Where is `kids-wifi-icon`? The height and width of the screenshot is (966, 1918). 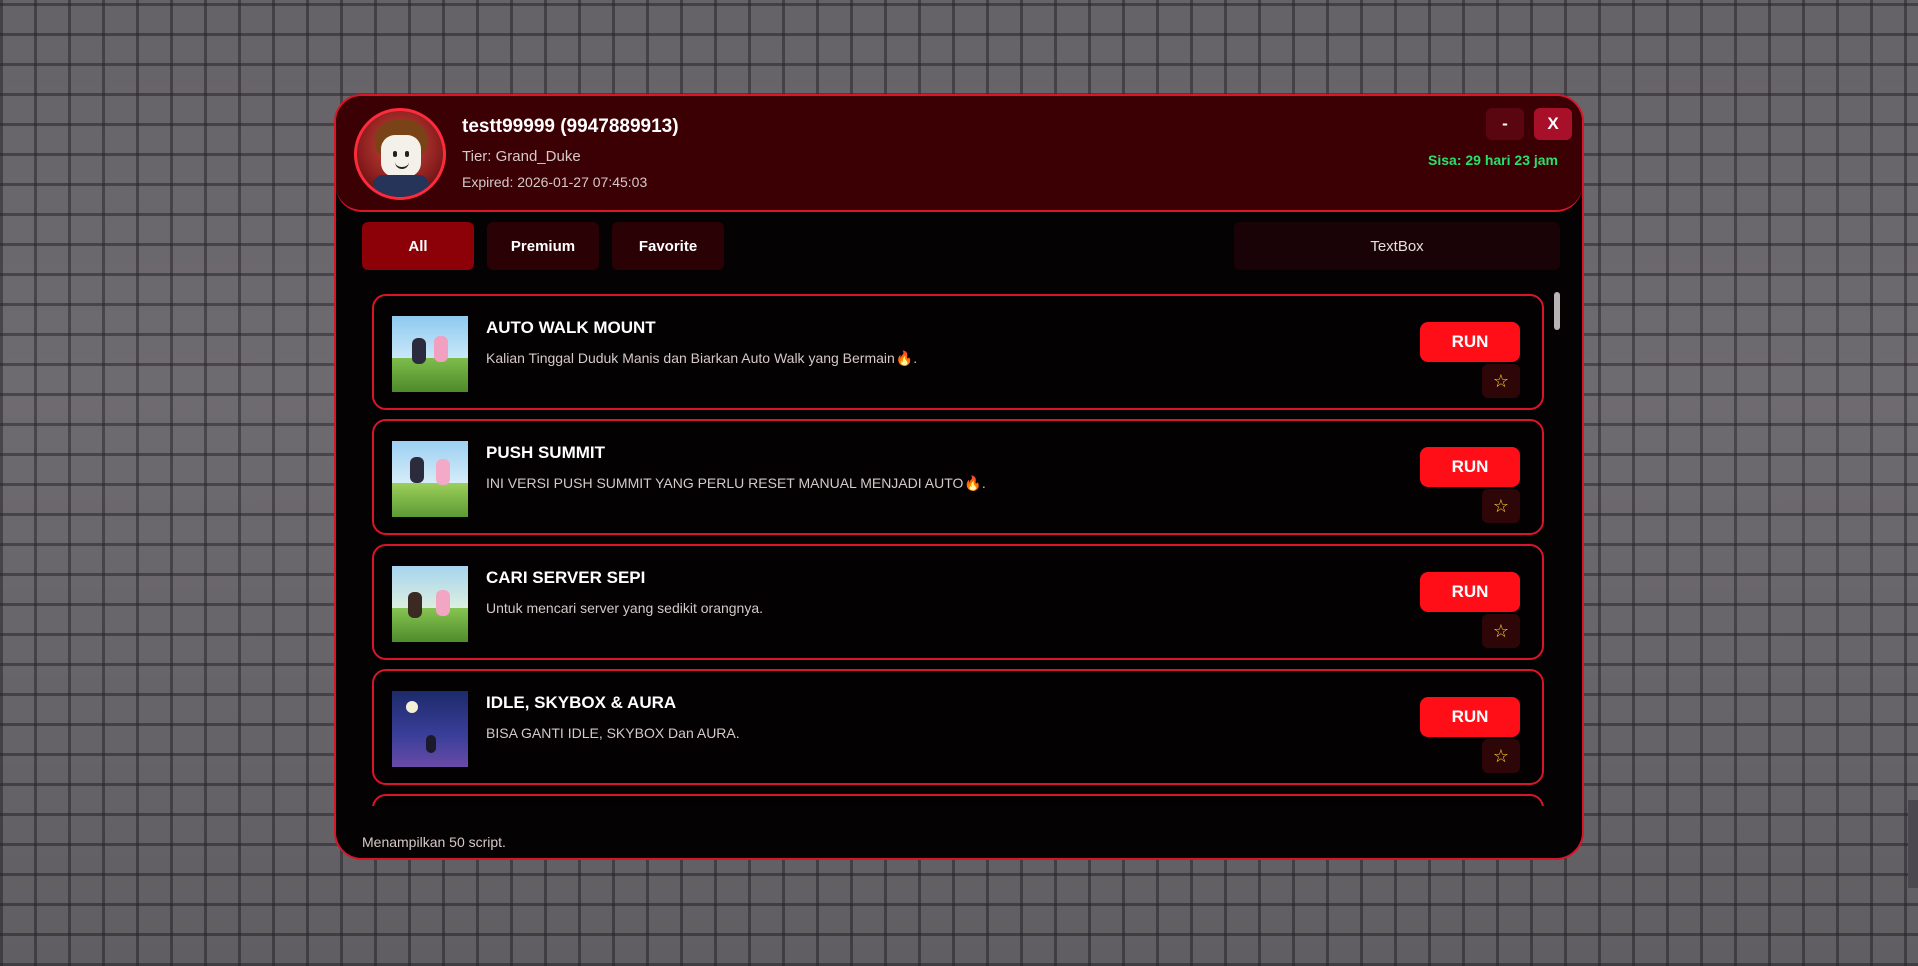 kids-wifi-icon is located at coordinates (430, 604).